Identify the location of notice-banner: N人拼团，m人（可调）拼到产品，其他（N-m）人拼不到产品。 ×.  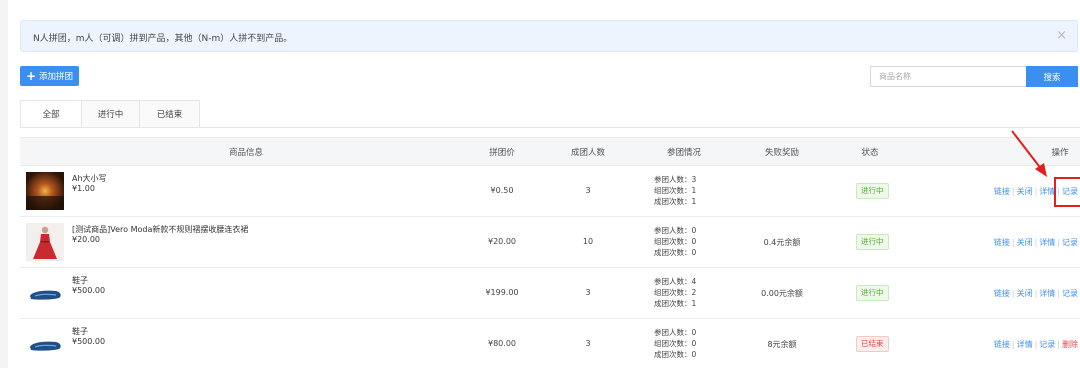
(549, 36).